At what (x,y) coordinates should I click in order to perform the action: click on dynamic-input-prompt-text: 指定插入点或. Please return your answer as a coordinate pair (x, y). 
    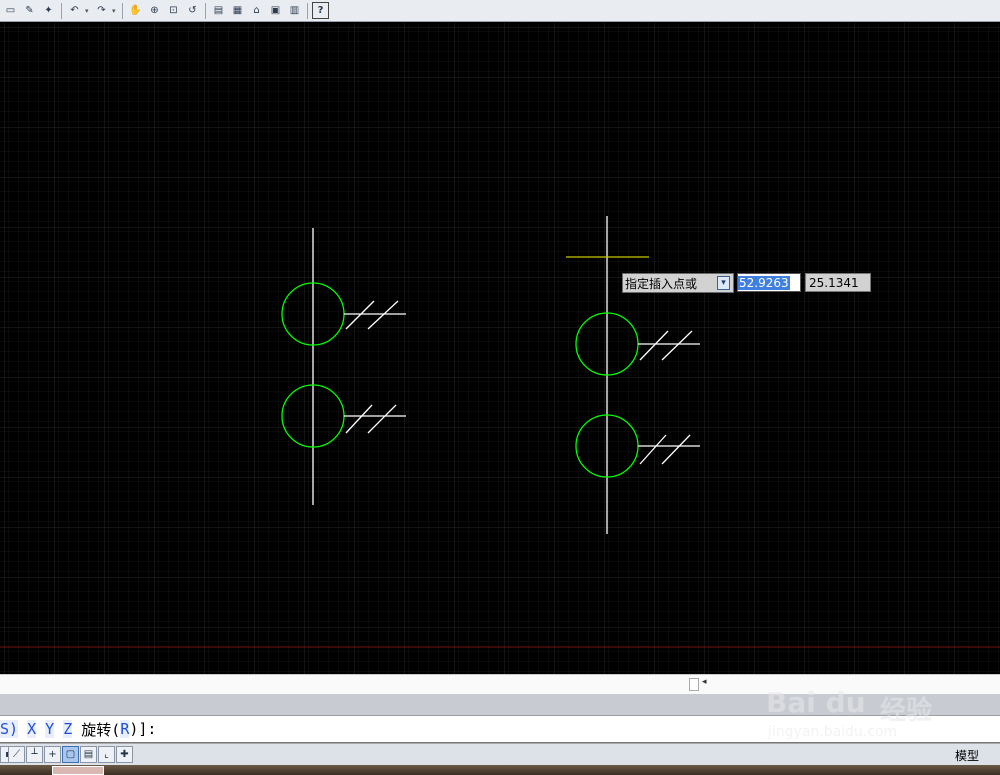
    Looking at the image, I should click on (661, 283).